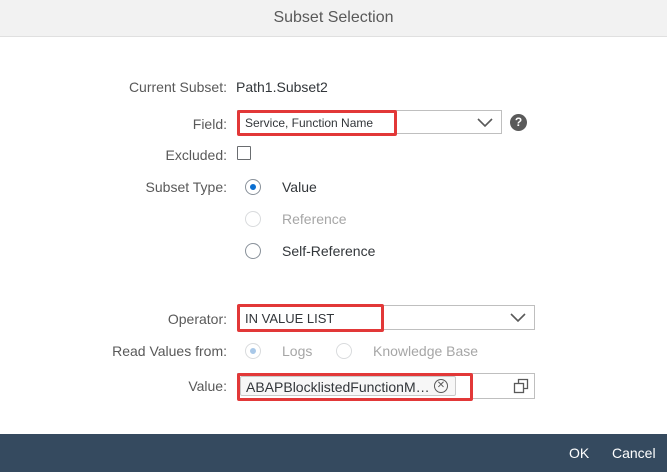 The image size is (667, 472). I want to click on field-select: Service, Function Name, so click(369, 122).